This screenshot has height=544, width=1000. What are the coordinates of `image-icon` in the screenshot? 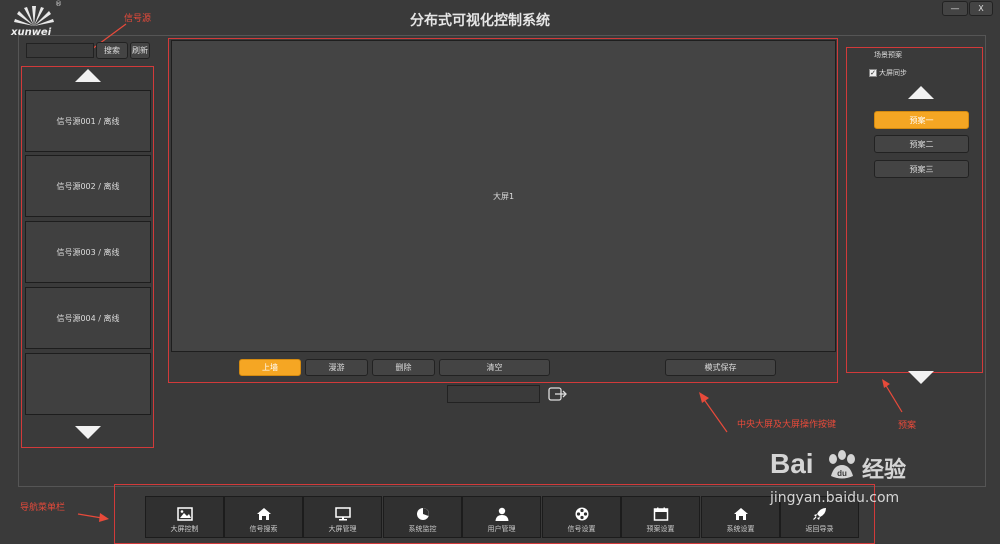 It's located at (184, 514).